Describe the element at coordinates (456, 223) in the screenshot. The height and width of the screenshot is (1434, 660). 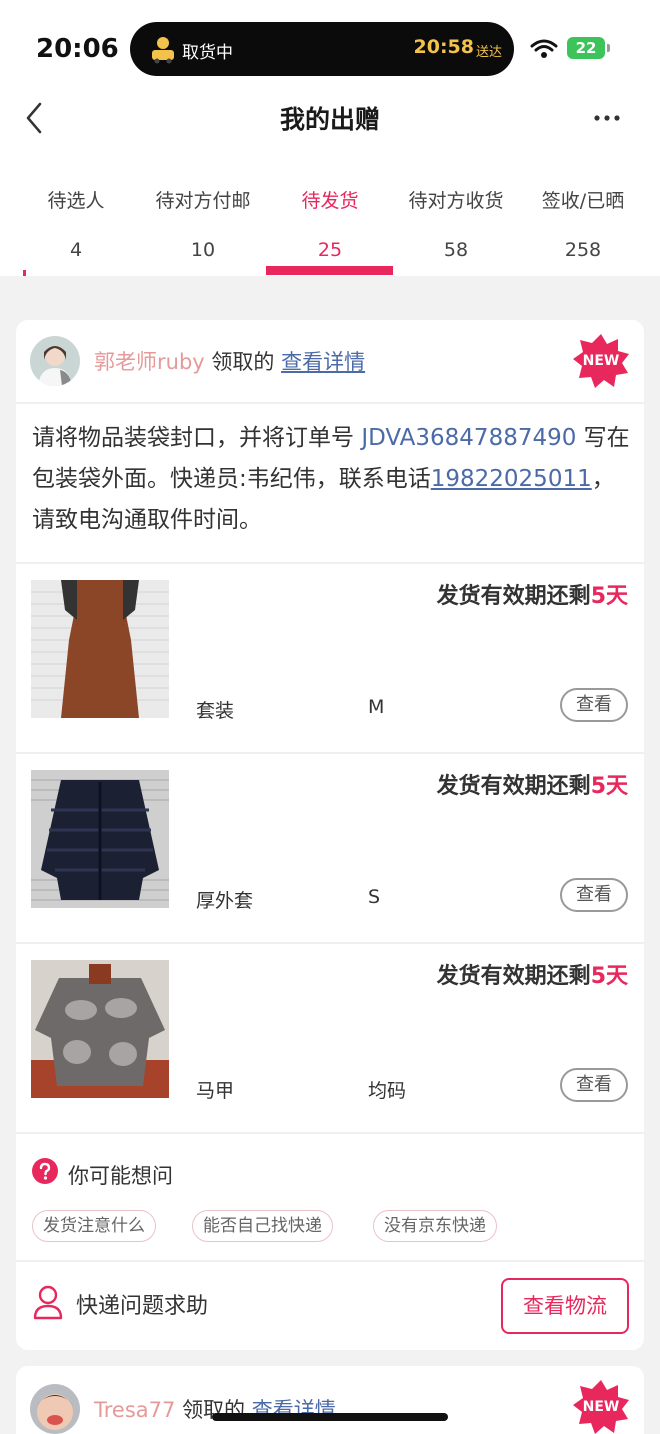
I see `tab-pending-receipt: 待对方收货 58` at that location.